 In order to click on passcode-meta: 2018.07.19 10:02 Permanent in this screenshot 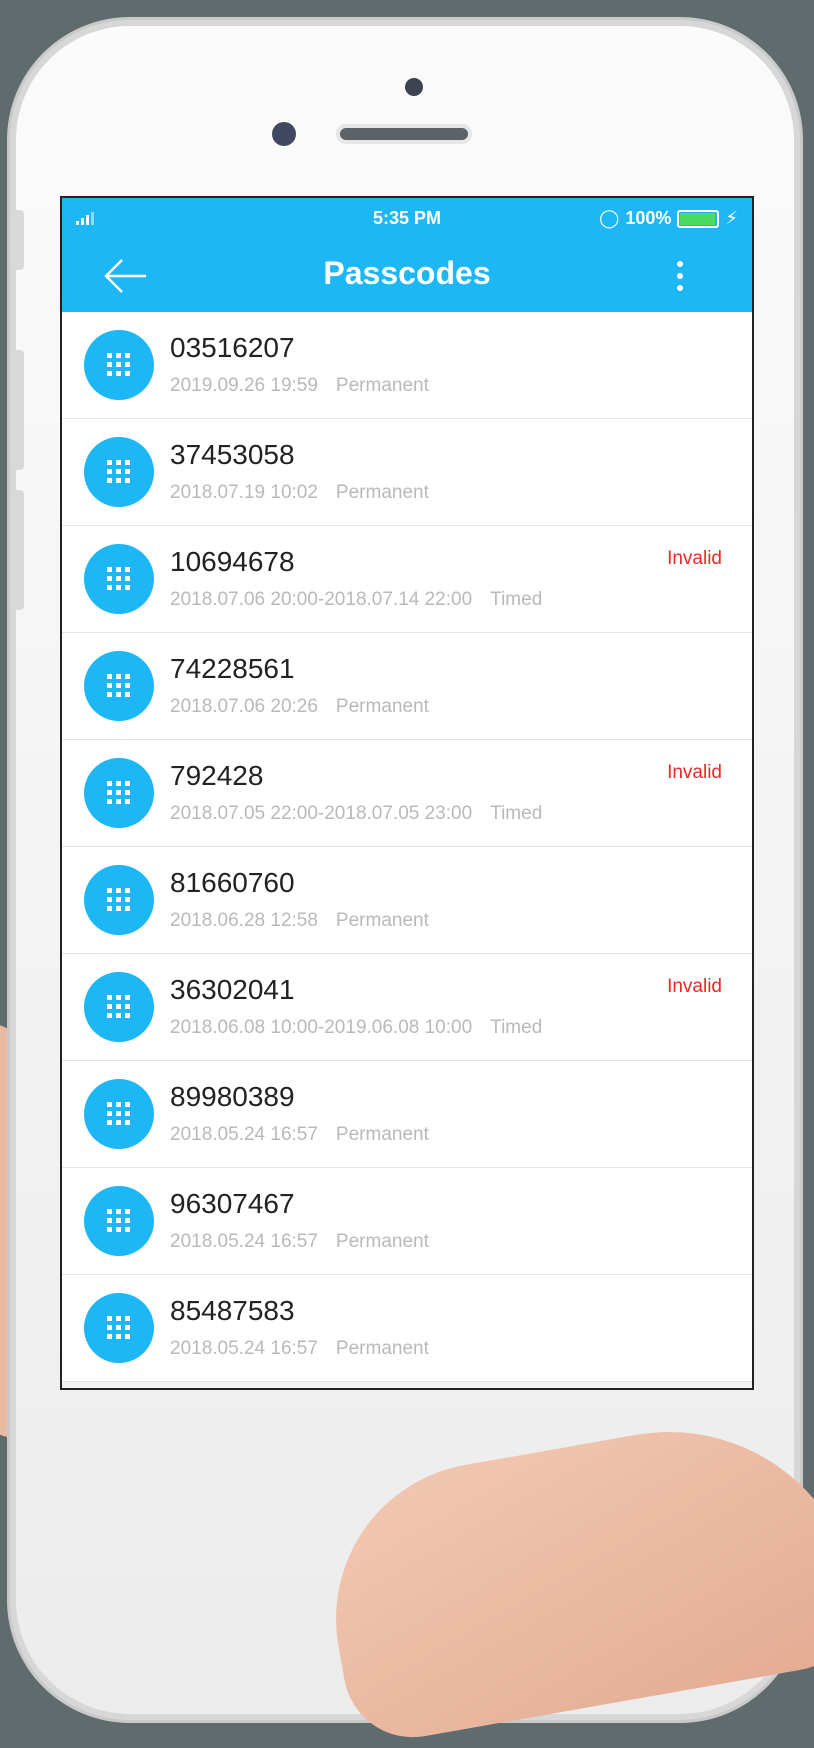, I will do `click(299, 493)`.